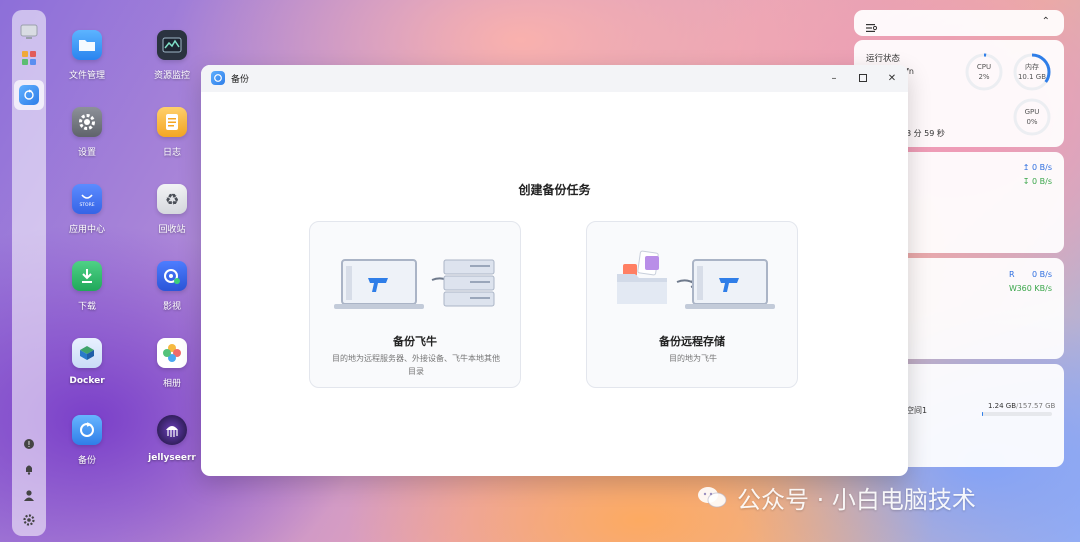 This screenshot has height=542, width=1080. Describe the element at coordinates (696, 279) in the screenshot. I see `folder-to-laptop-illustration` at that location.